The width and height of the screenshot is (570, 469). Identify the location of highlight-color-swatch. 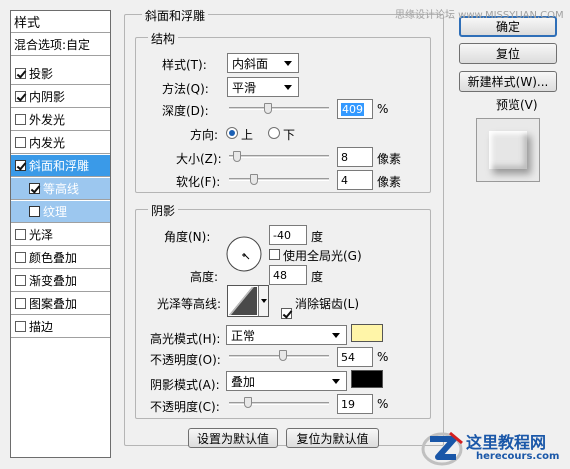
(367, 333).